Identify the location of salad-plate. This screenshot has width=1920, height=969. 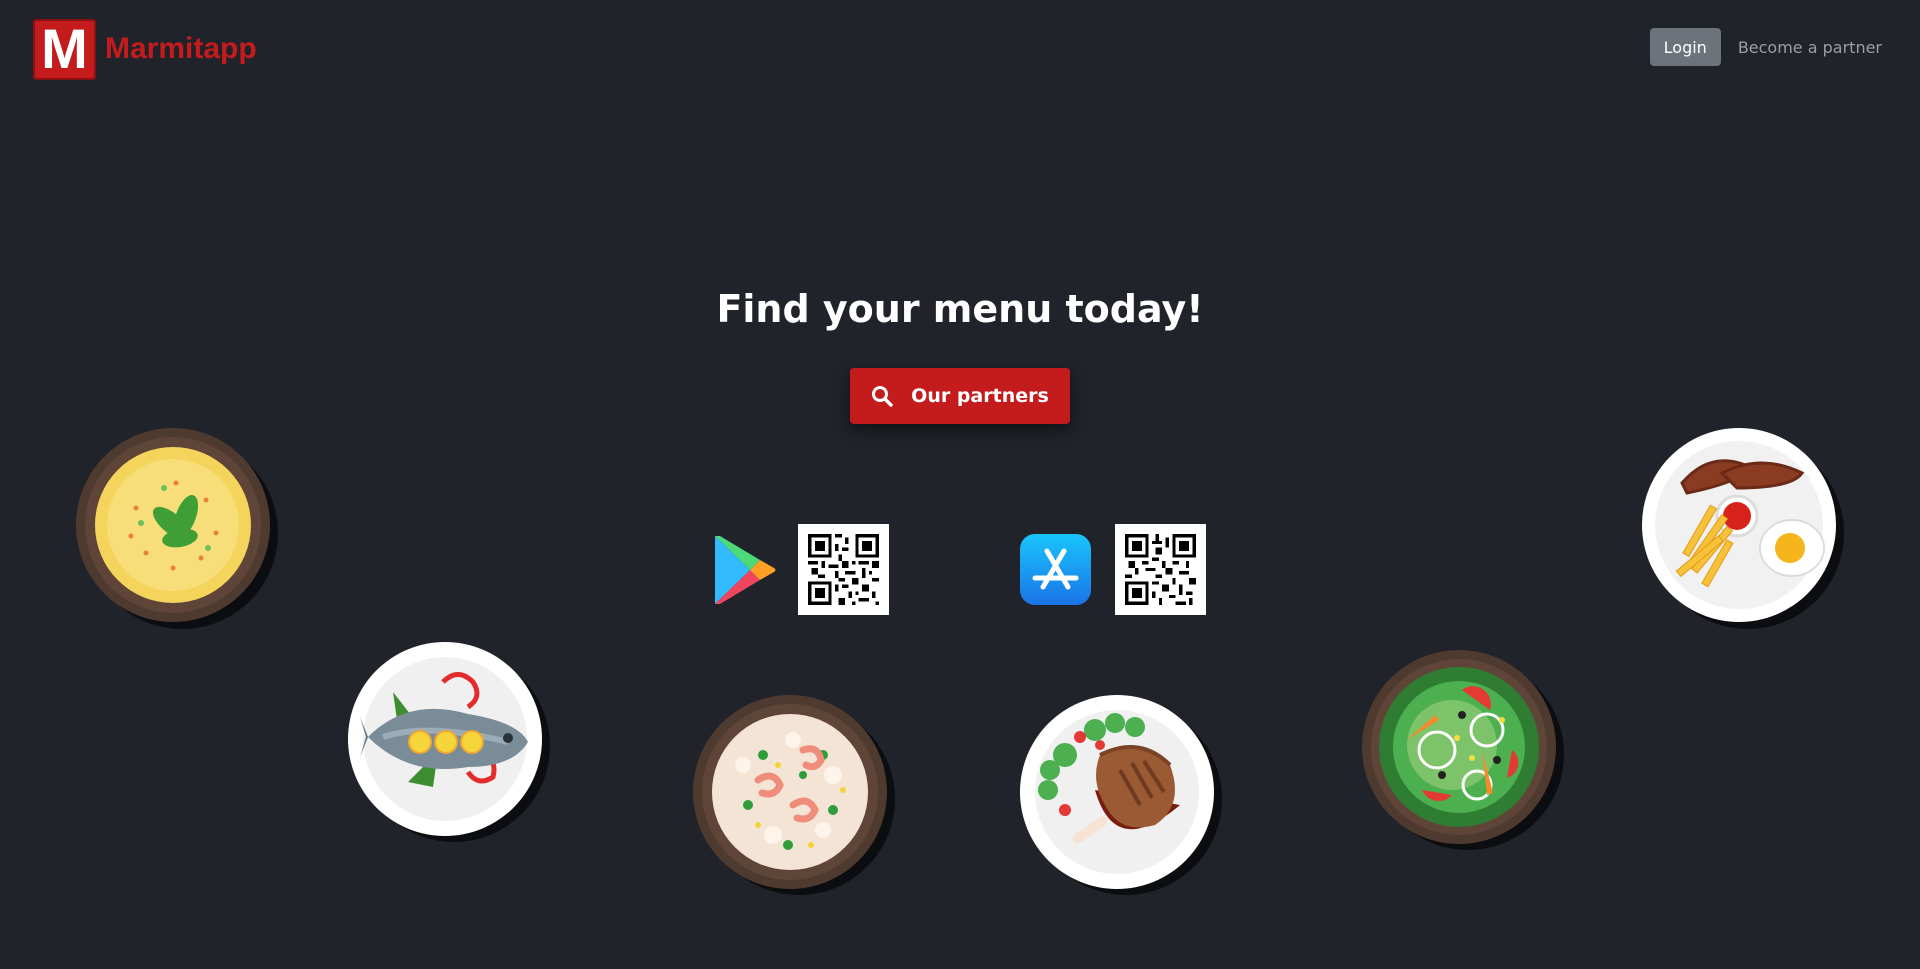
(1459, 747).